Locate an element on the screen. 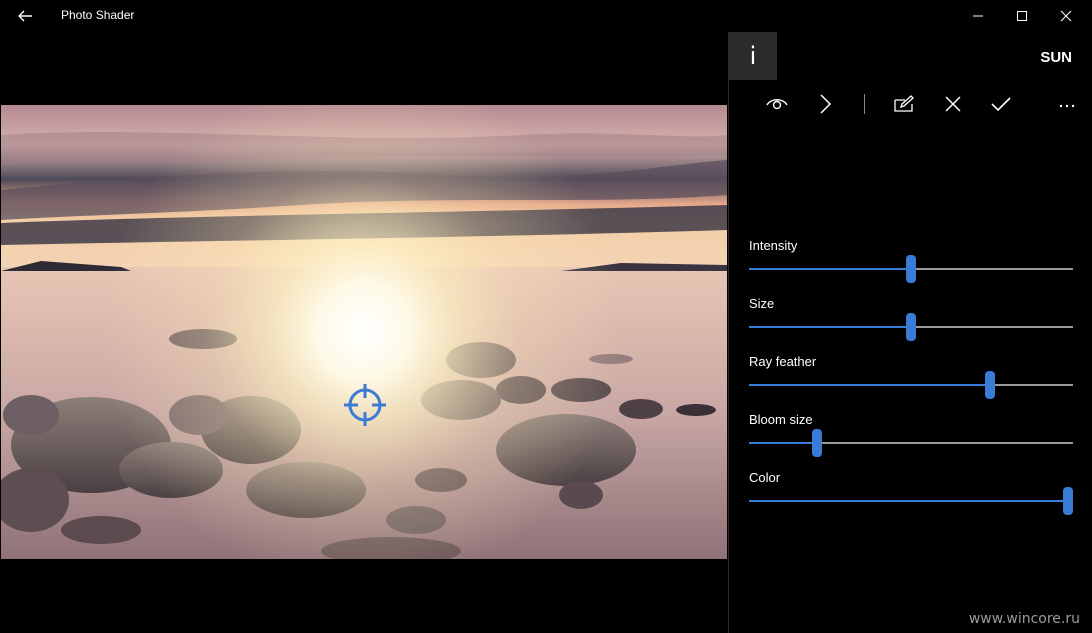 This screenshot has height=633, width=1092. slider-label: Ray feather is located at coordinates (783, 361).